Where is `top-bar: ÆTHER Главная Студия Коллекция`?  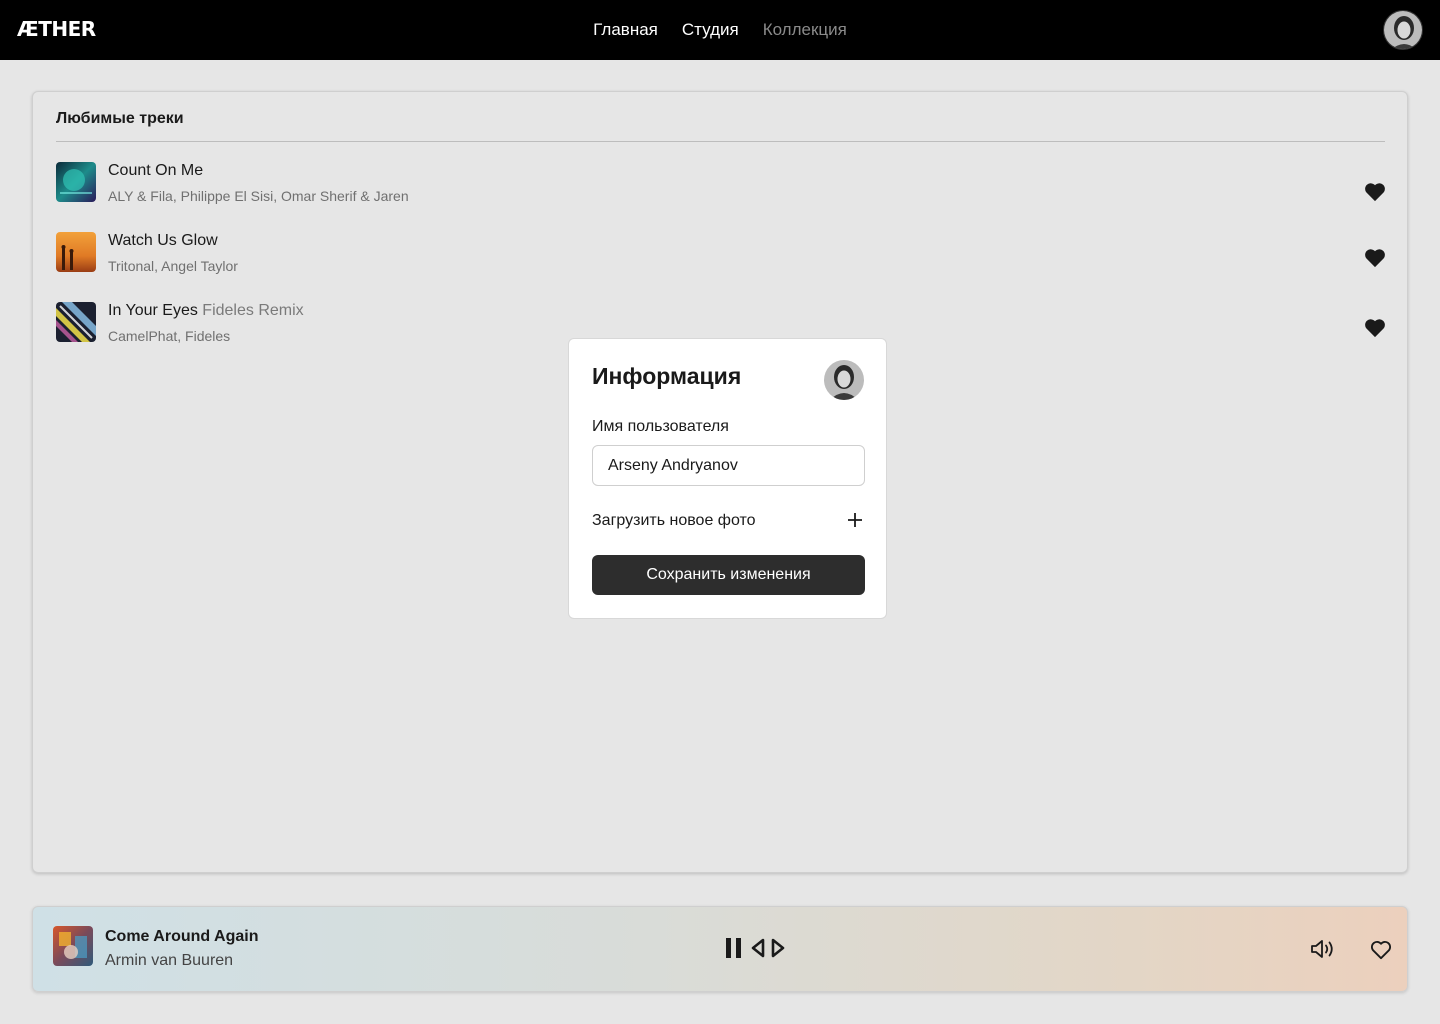
top-bar: ÆTHER Главная Студия Коллекция is located at coordinates (720, 30).